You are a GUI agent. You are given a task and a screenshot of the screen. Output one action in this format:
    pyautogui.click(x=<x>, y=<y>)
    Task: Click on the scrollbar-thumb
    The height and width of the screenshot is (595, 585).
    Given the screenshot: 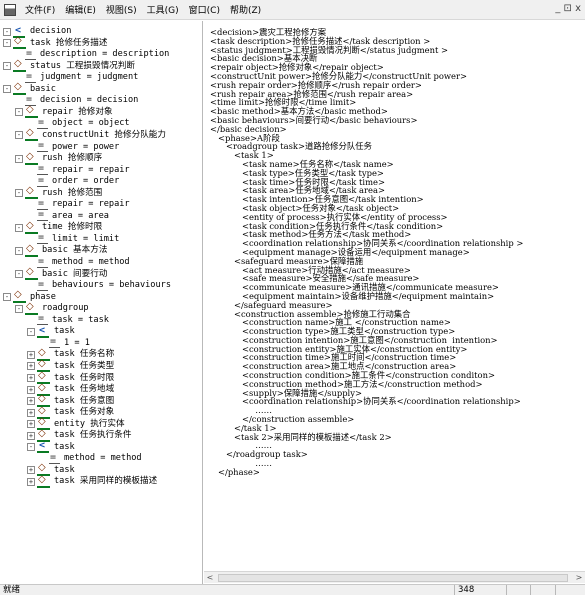 What is the action you would take?
    pyautogui.click(x=393, y=578)
    